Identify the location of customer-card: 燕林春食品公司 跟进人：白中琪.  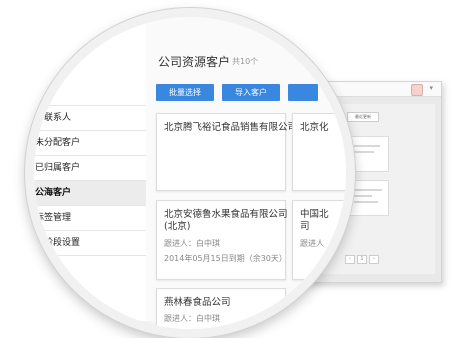
(221, 308).